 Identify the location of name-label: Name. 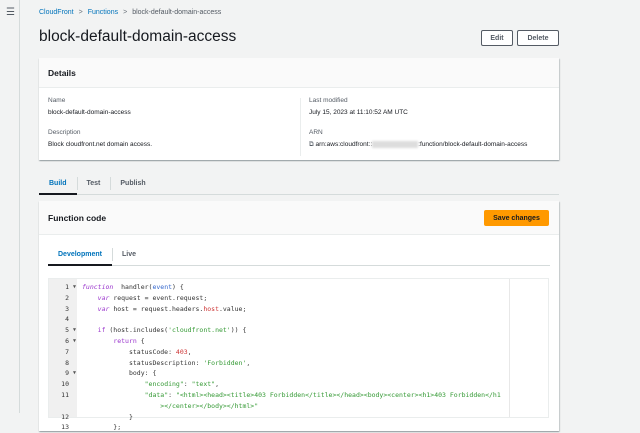
(57, 100).